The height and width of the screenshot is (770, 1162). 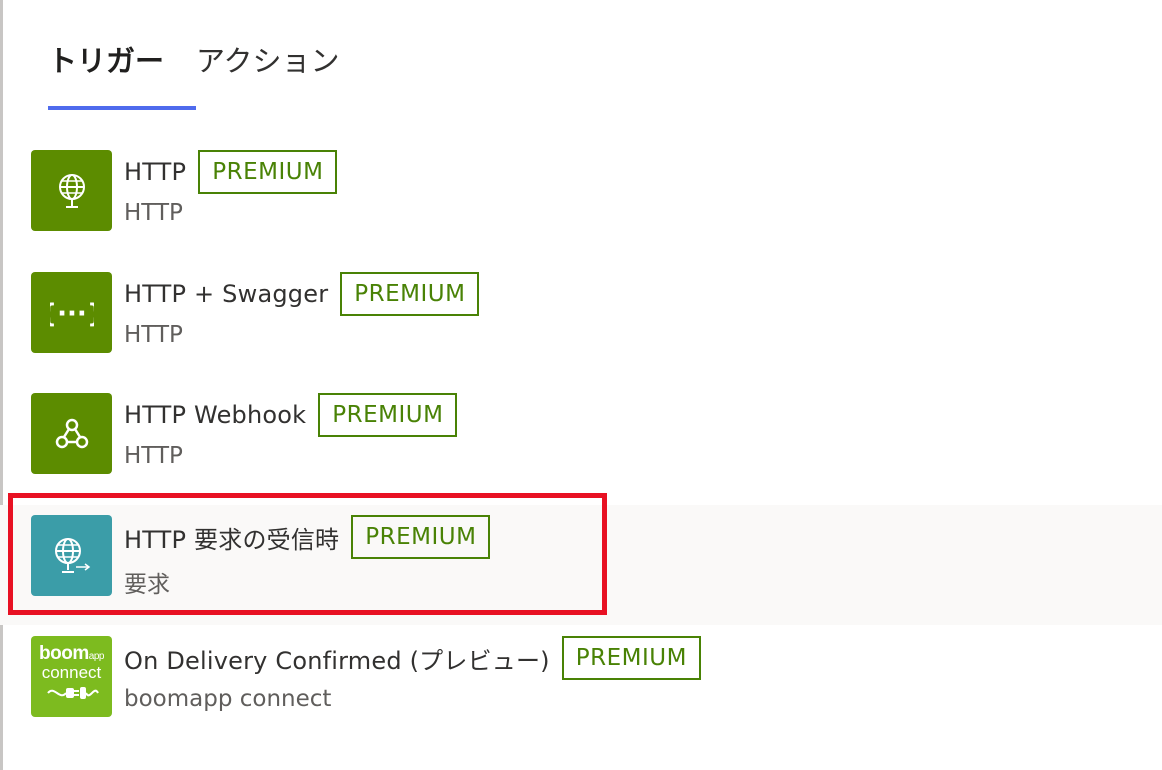 I want to click on plug-icon, so click(x=72, y=693).